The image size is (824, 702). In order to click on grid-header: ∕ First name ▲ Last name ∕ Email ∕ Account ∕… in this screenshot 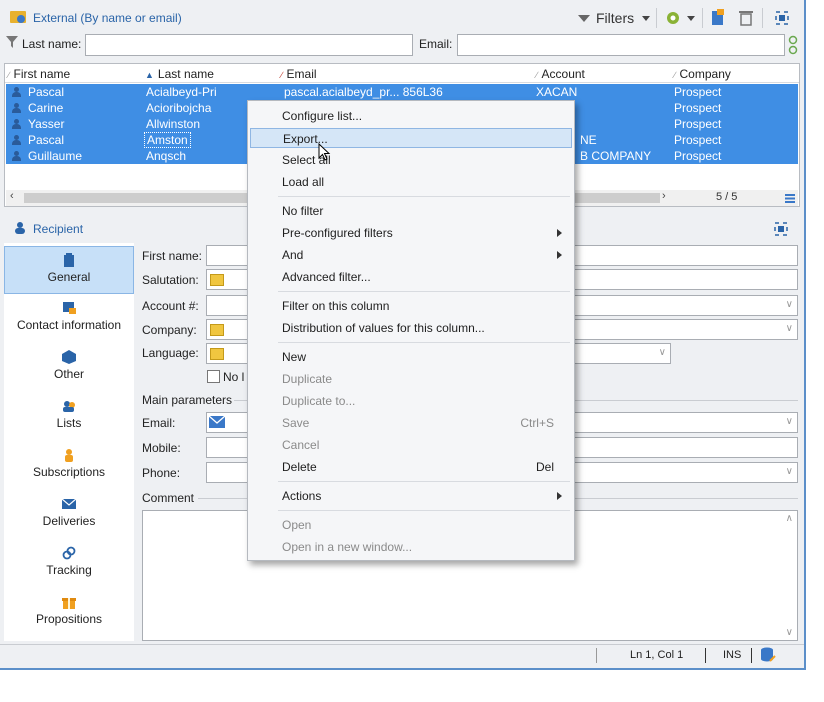, I will do `click(402, 73)`.